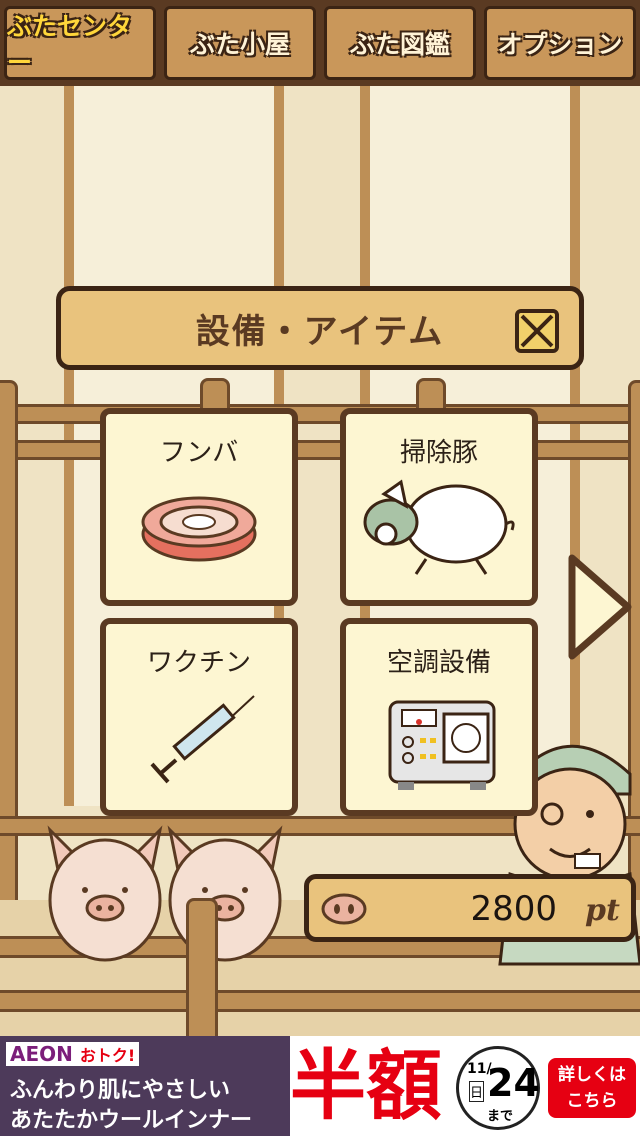 This screenshot has width=640, height=1136. What do you see at coordinates (107, 1055) in the screenshot?
I see `ad-brand-sub: おトク!` at bounding box center [107, 1055].